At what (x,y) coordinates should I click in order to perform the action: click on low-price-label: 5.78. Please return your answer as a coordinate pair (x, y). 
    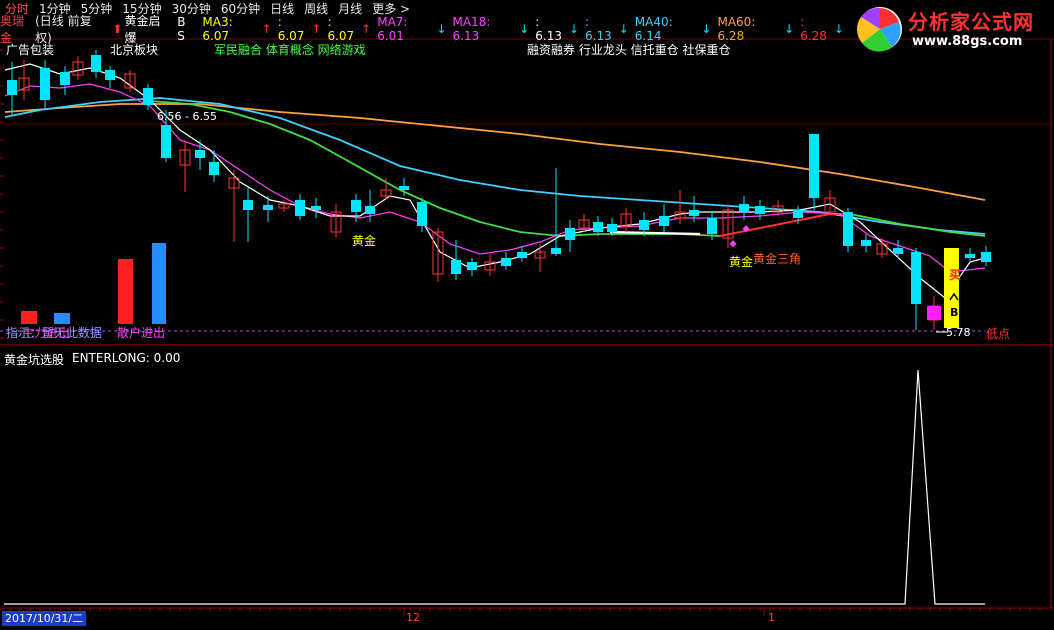
    Looking at the image, I should click on (958, 332).